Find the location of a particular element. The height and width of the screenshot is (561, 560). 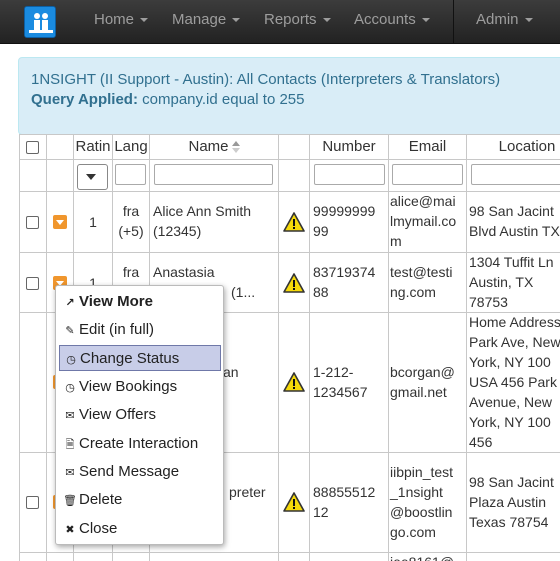

nav-admin: Admin is located at coordinates (504, 22).